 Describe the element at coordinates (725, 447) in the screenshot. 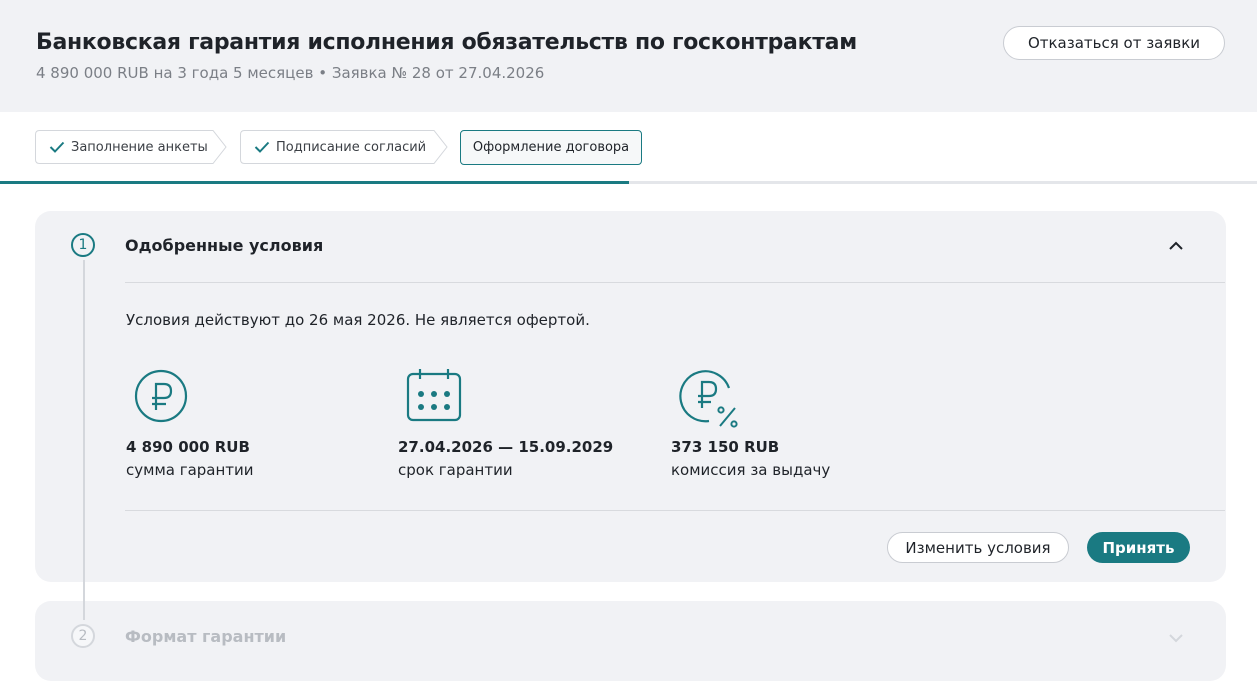

I see `term-value: 373 150 RUB` at that location.